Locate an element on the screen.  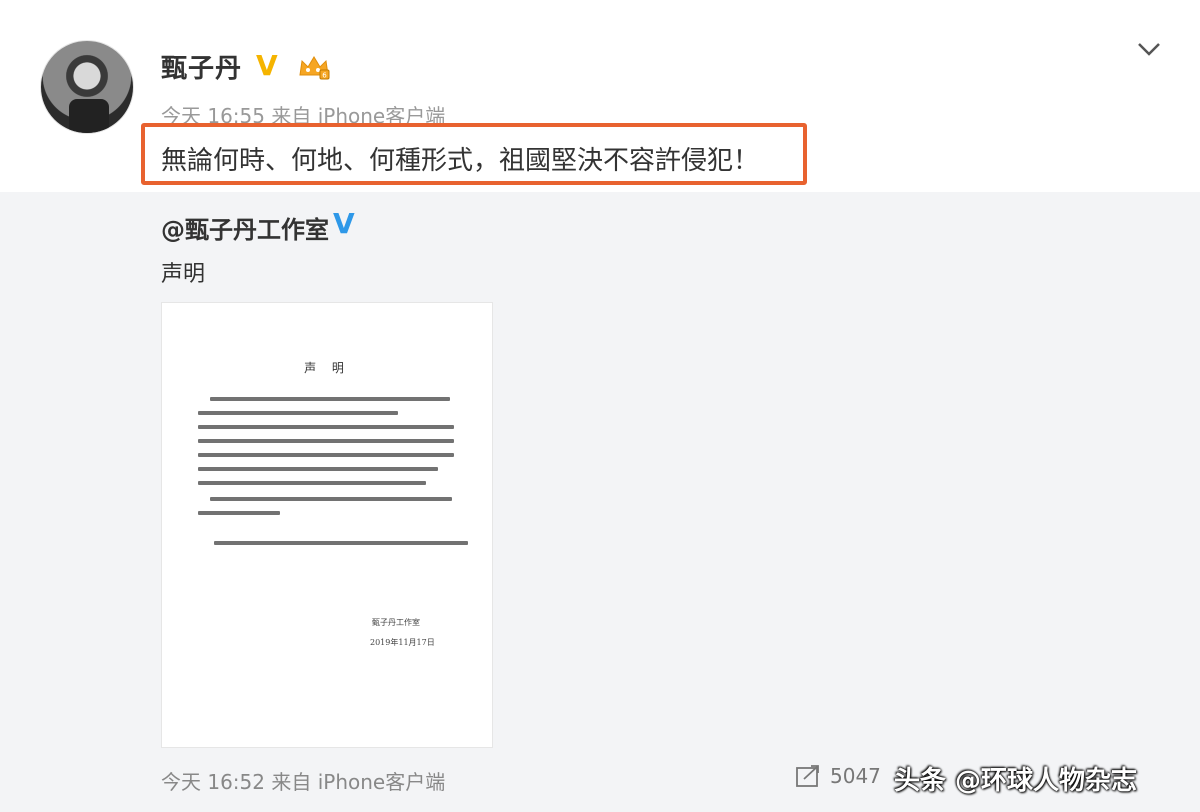
share-action: 5047 is located at coordinates (837, 776).